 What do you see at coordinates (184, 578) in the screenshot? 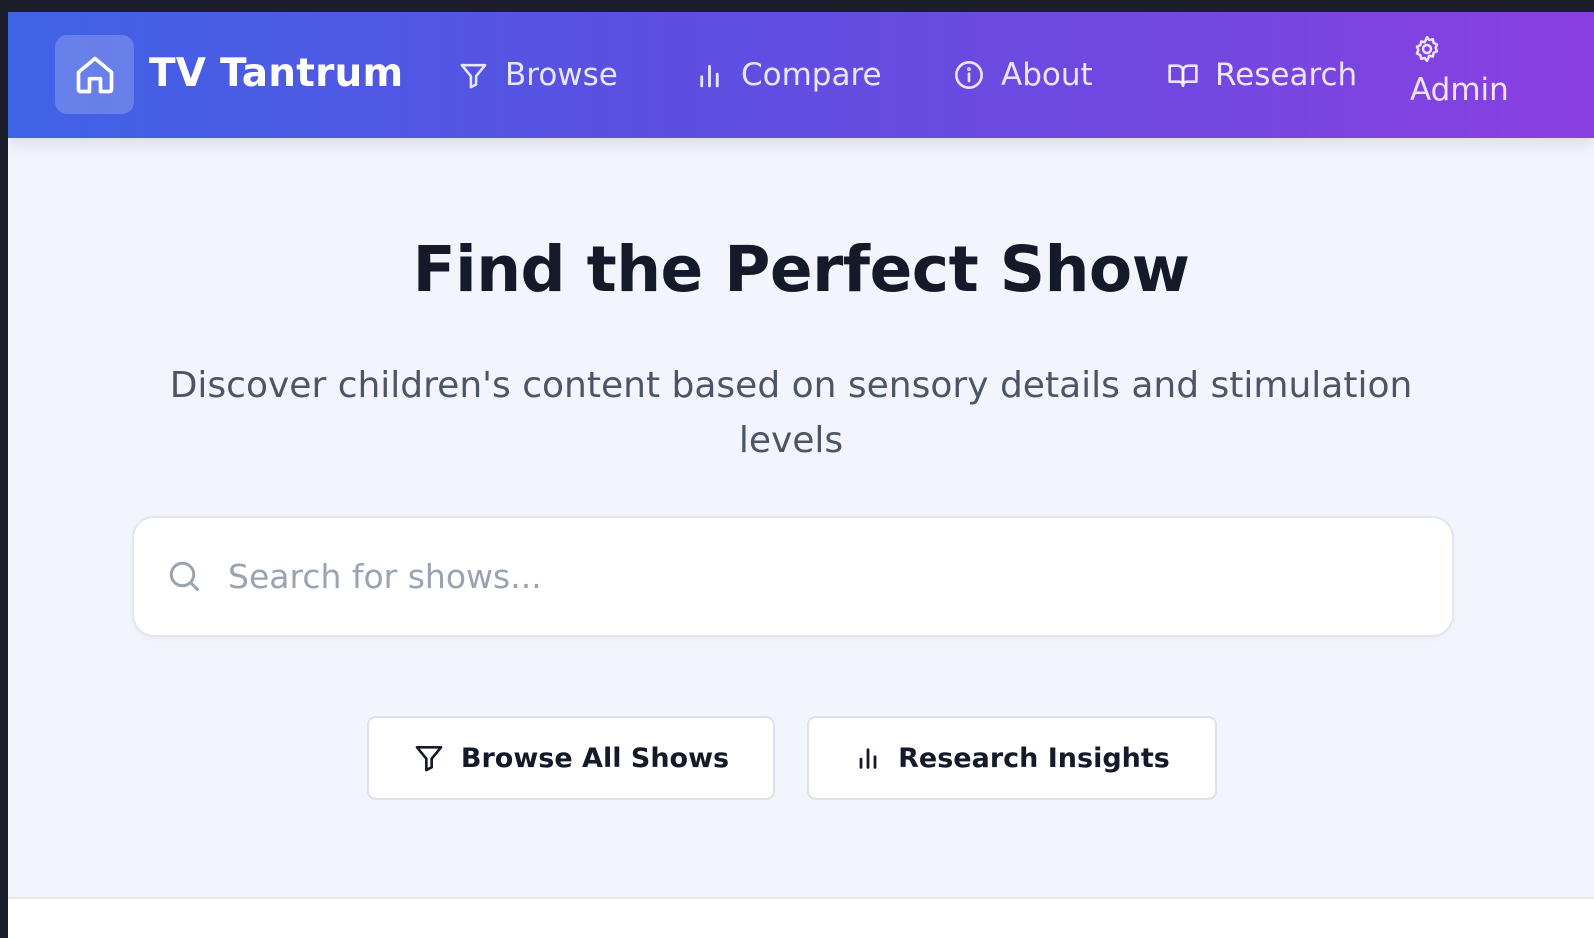
I see `search-icon` at bounding box center [184, 578].